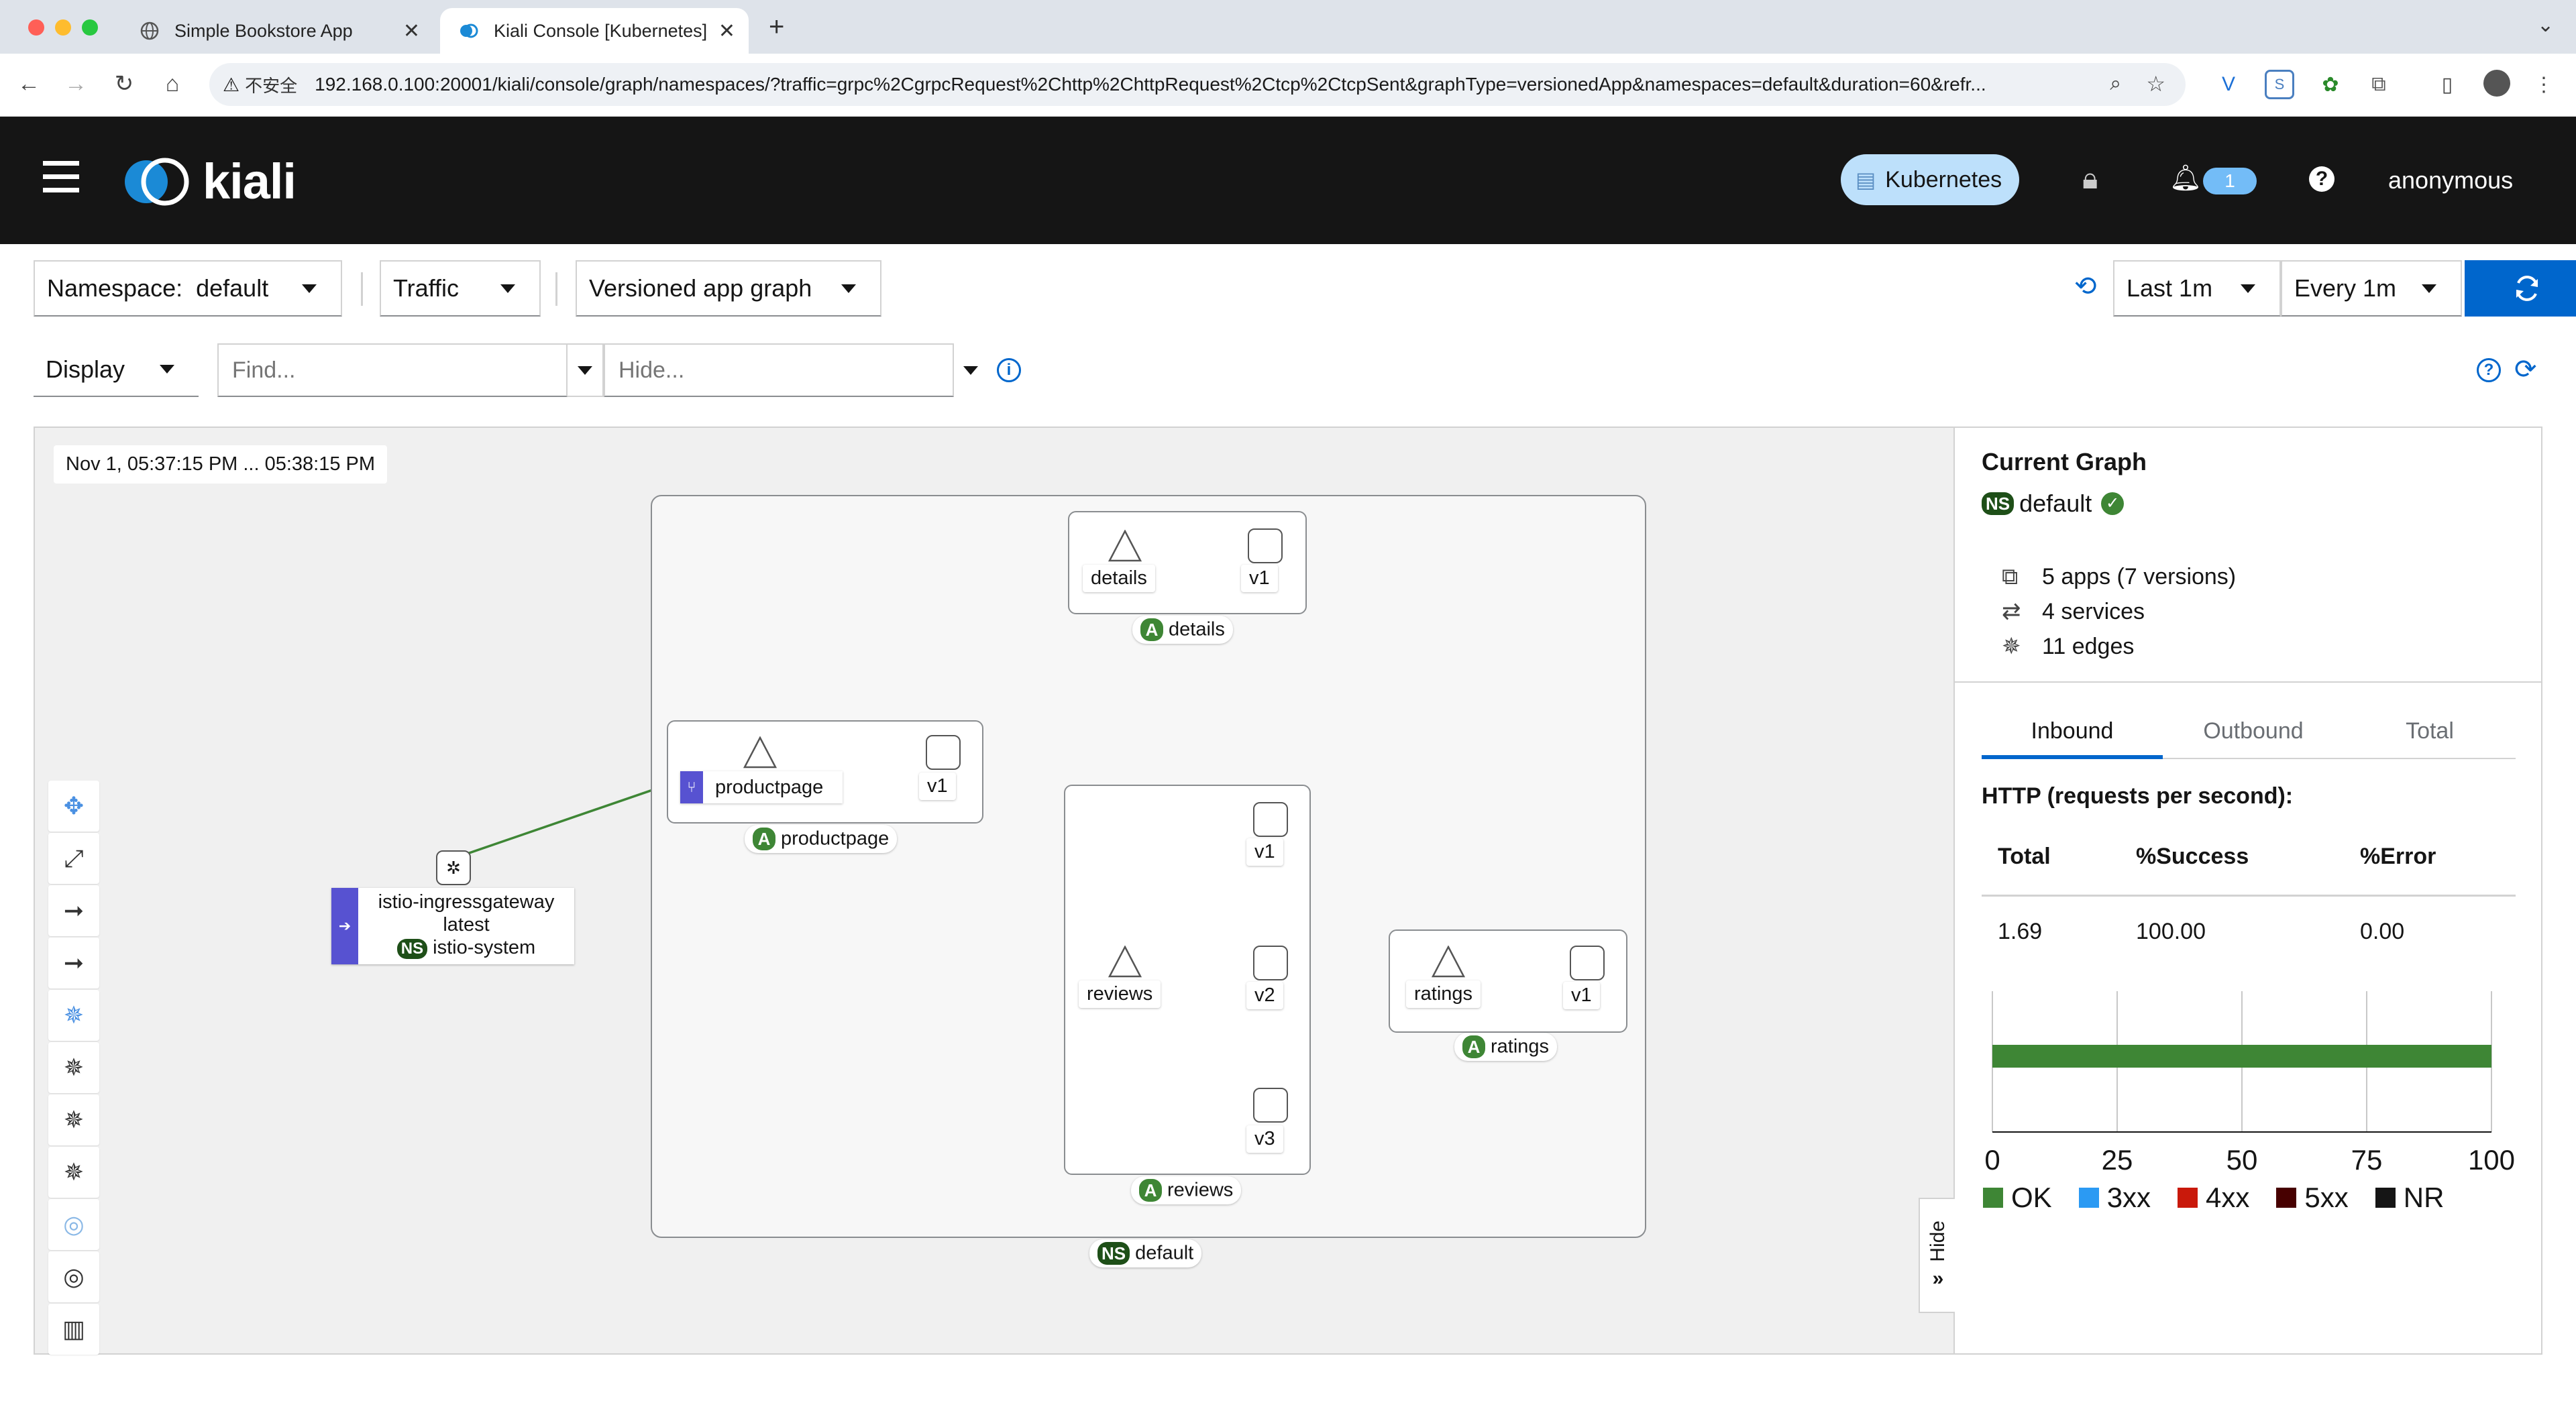 The width and height of the screenshot is (2576, 1415). What do you see at coordinates (2024, 856) in the screenshot?
I see `table-header-total: Total` at bounding box center [2024, 856].